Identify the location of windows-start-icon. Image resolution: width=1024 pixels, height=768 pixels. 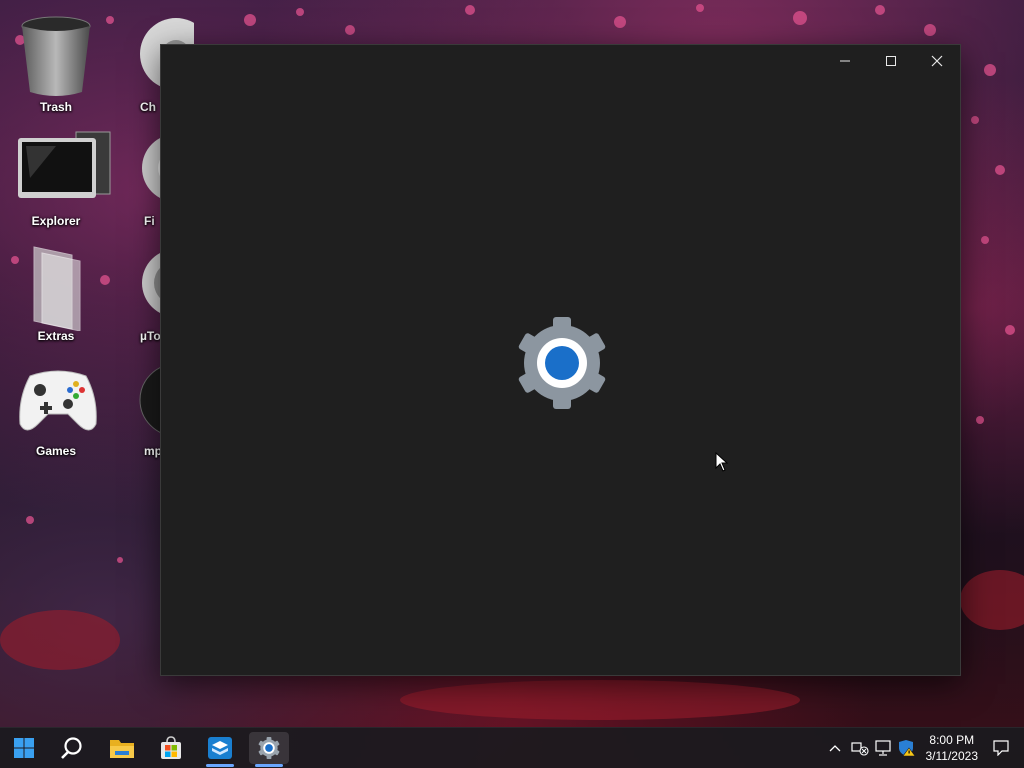
(24, 748).